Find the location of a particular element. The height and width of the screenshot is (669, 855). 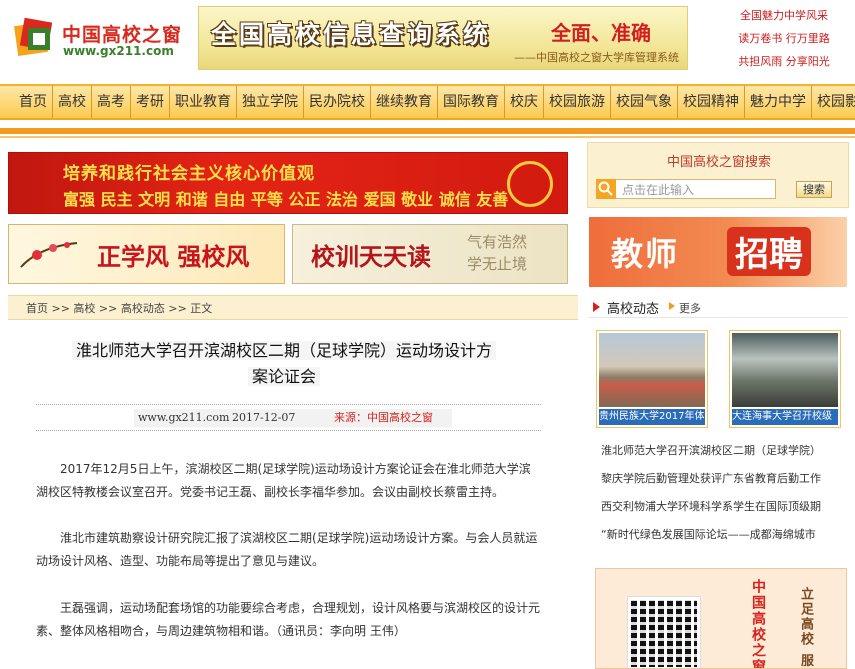

nav-item: 校园气象 is located at coordinates (644, 102).